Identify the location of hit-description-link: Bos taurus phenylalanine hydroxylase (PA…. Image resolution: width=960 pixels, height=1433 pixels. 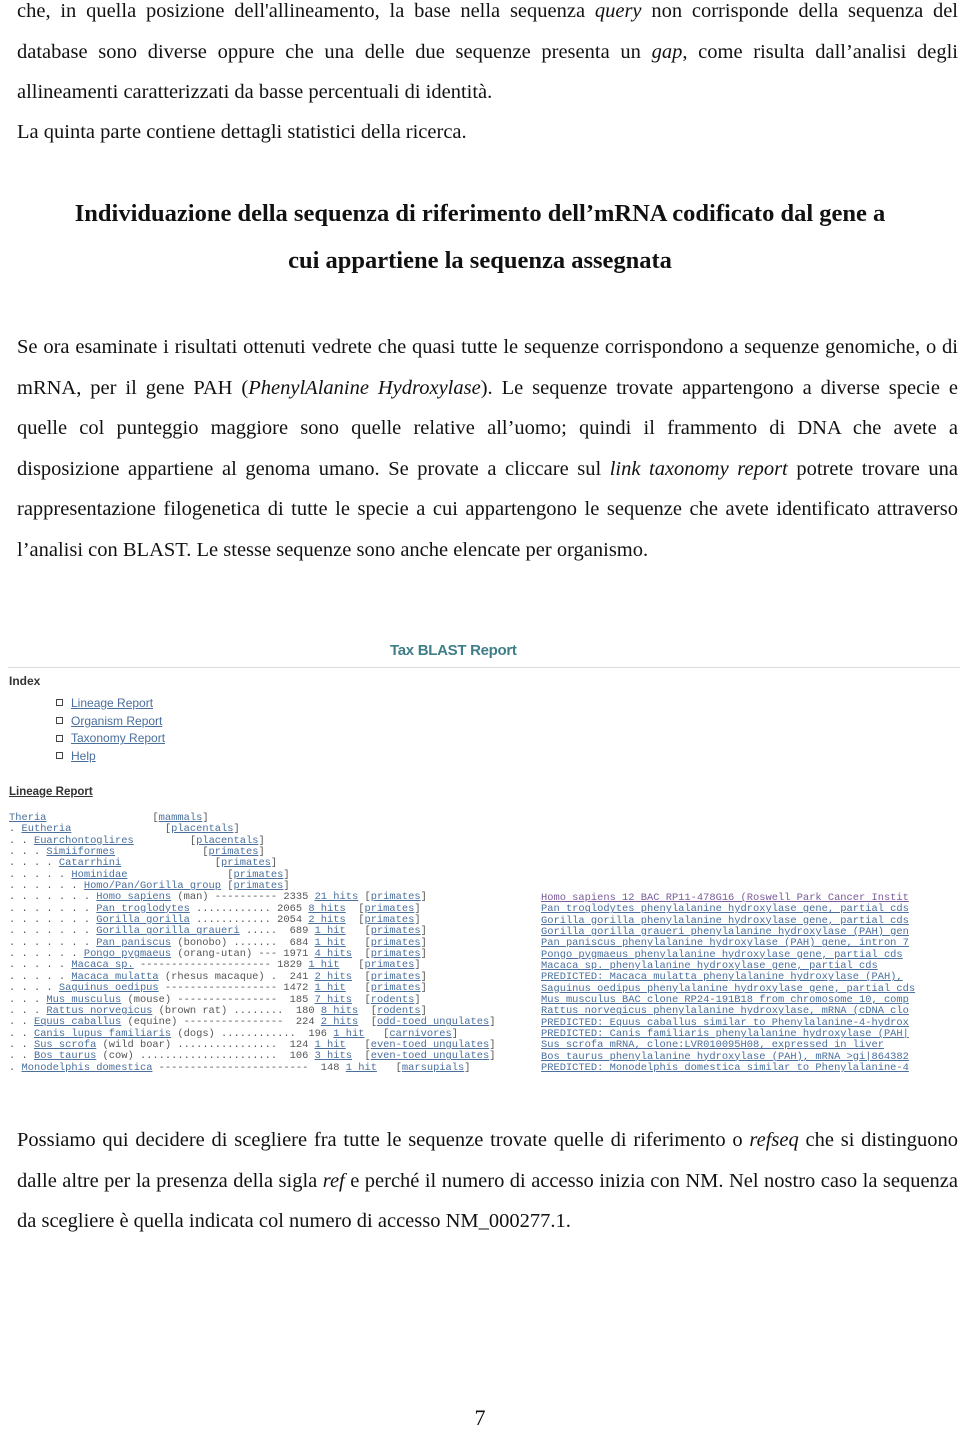
(725, 1057).